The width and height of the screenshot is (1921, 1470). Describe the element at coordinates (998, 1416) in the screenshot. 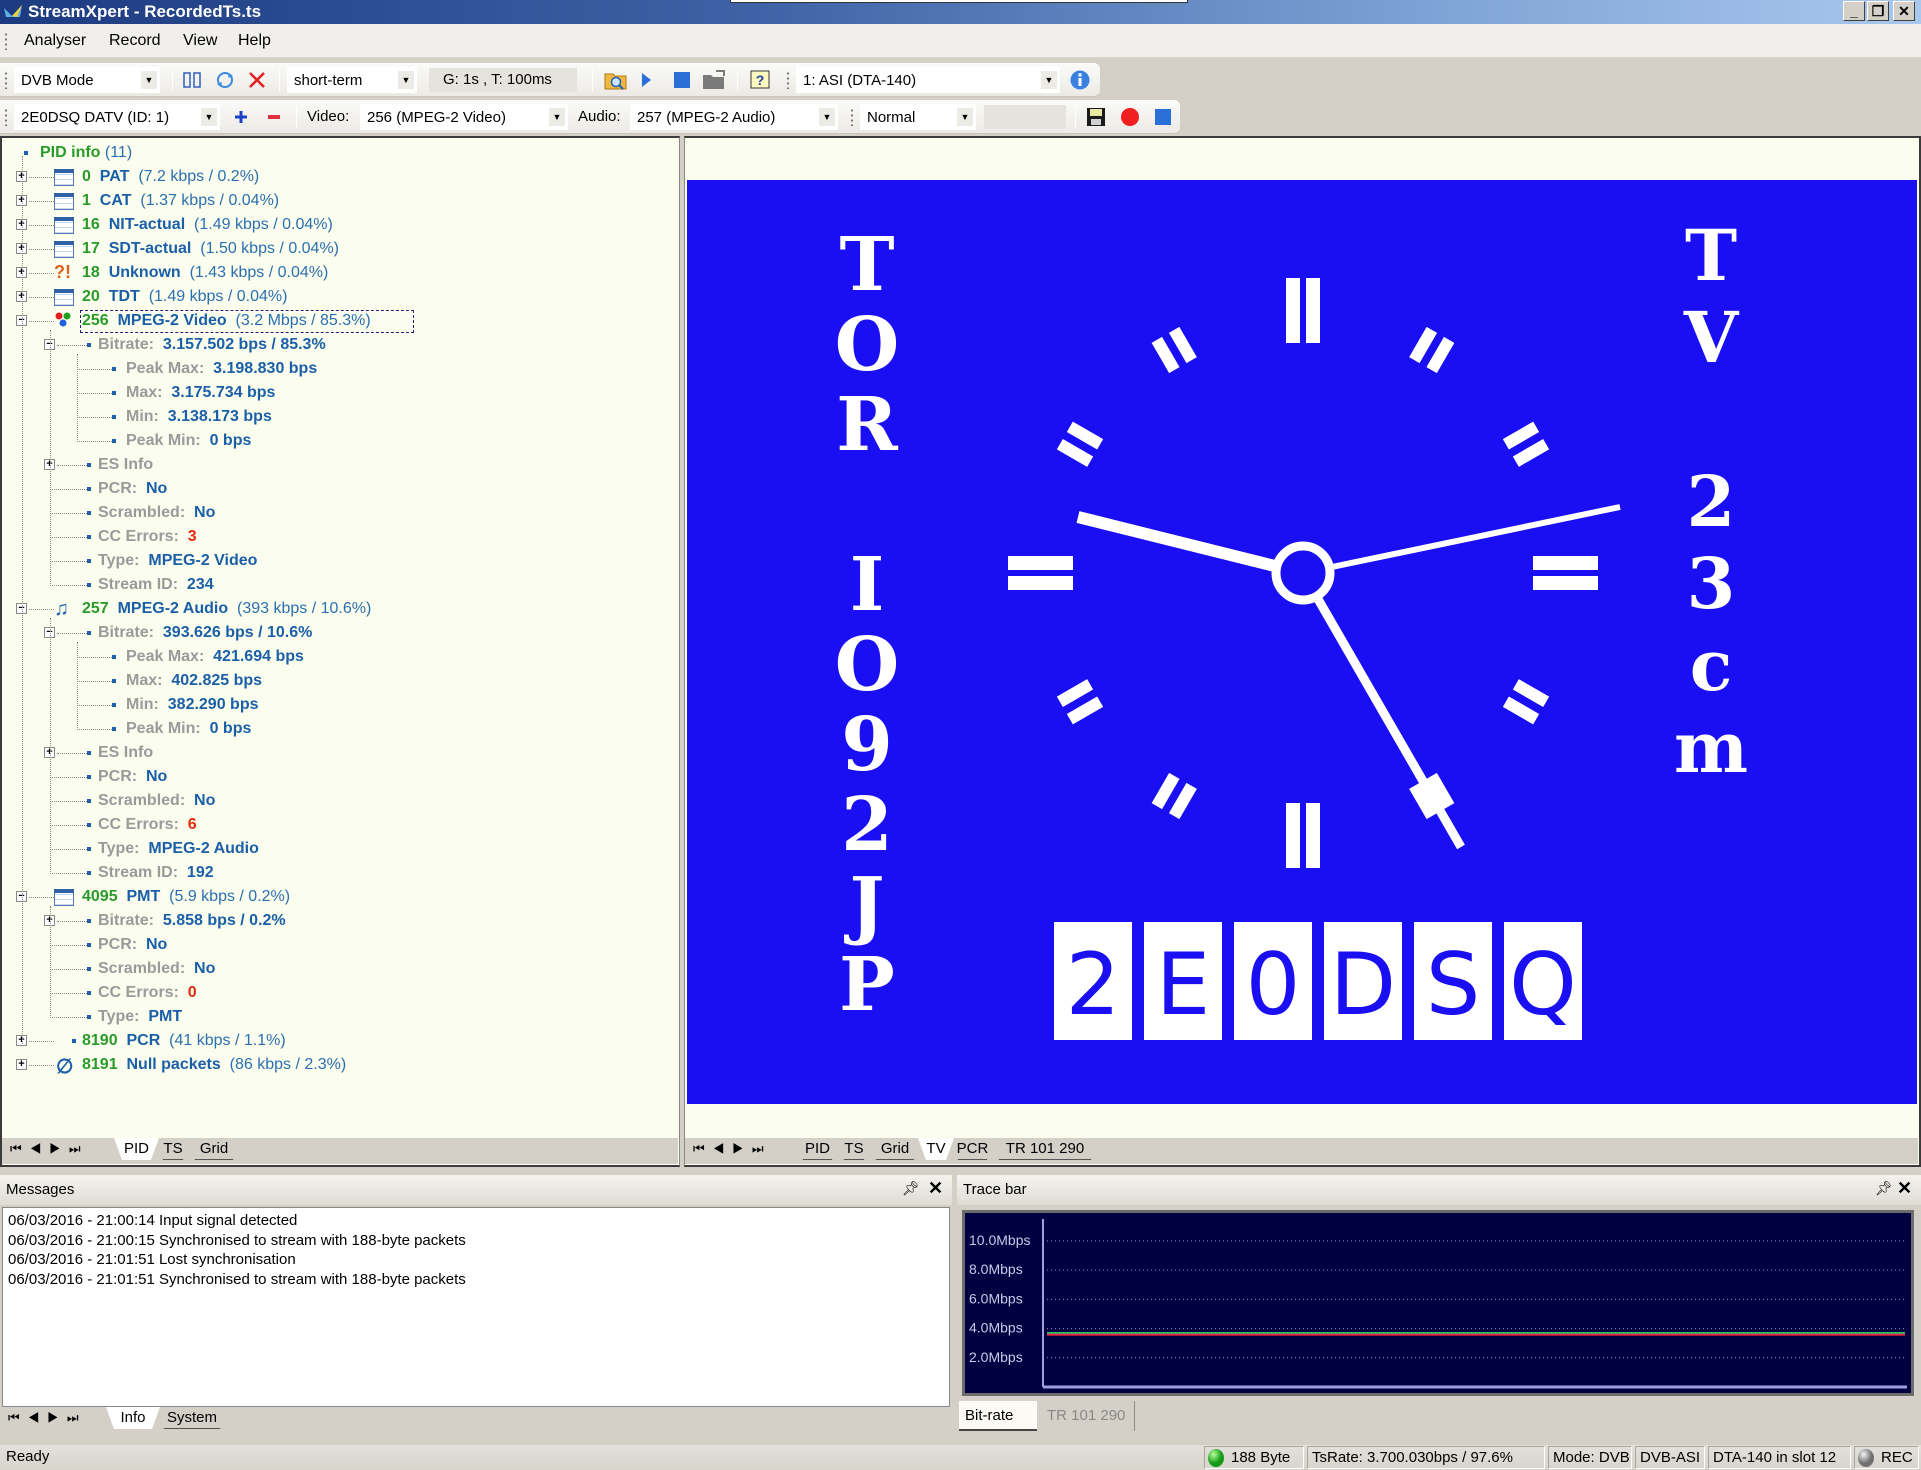

I see `trace-tab-bit-rate: Bit-rate` at that location.